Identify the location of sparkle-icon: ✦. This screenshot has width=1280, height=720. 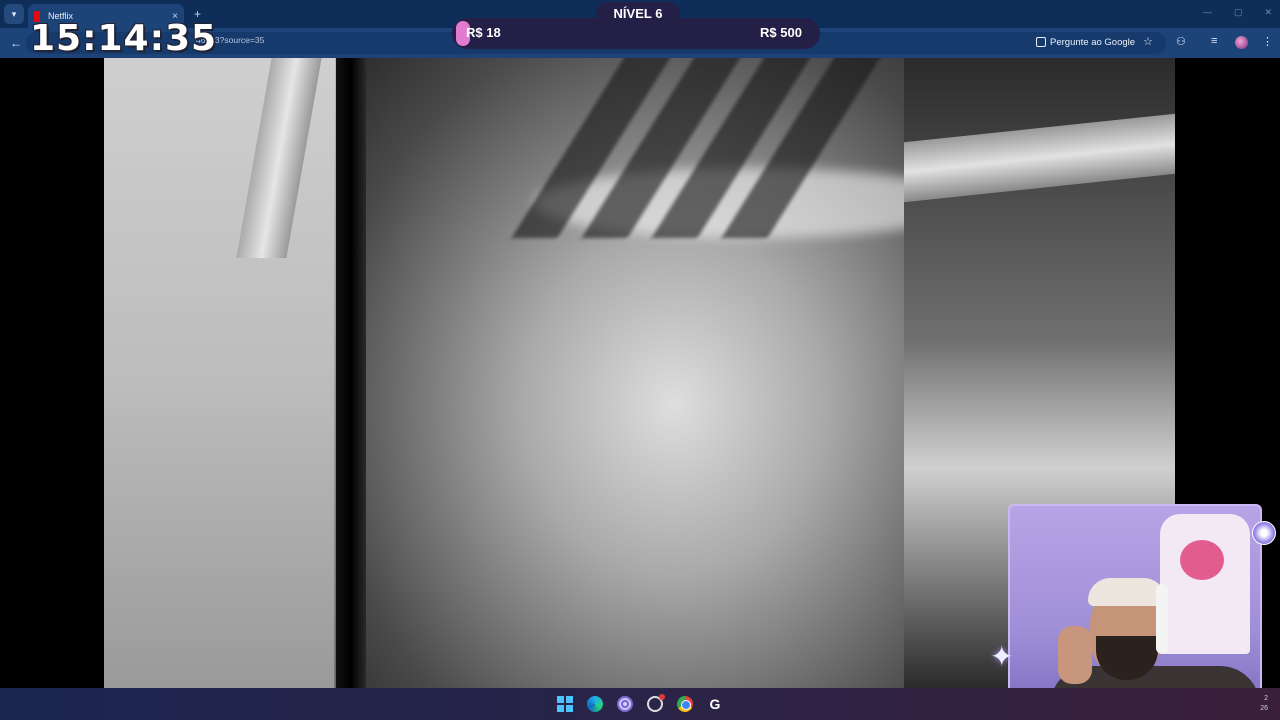
(1002, 656).